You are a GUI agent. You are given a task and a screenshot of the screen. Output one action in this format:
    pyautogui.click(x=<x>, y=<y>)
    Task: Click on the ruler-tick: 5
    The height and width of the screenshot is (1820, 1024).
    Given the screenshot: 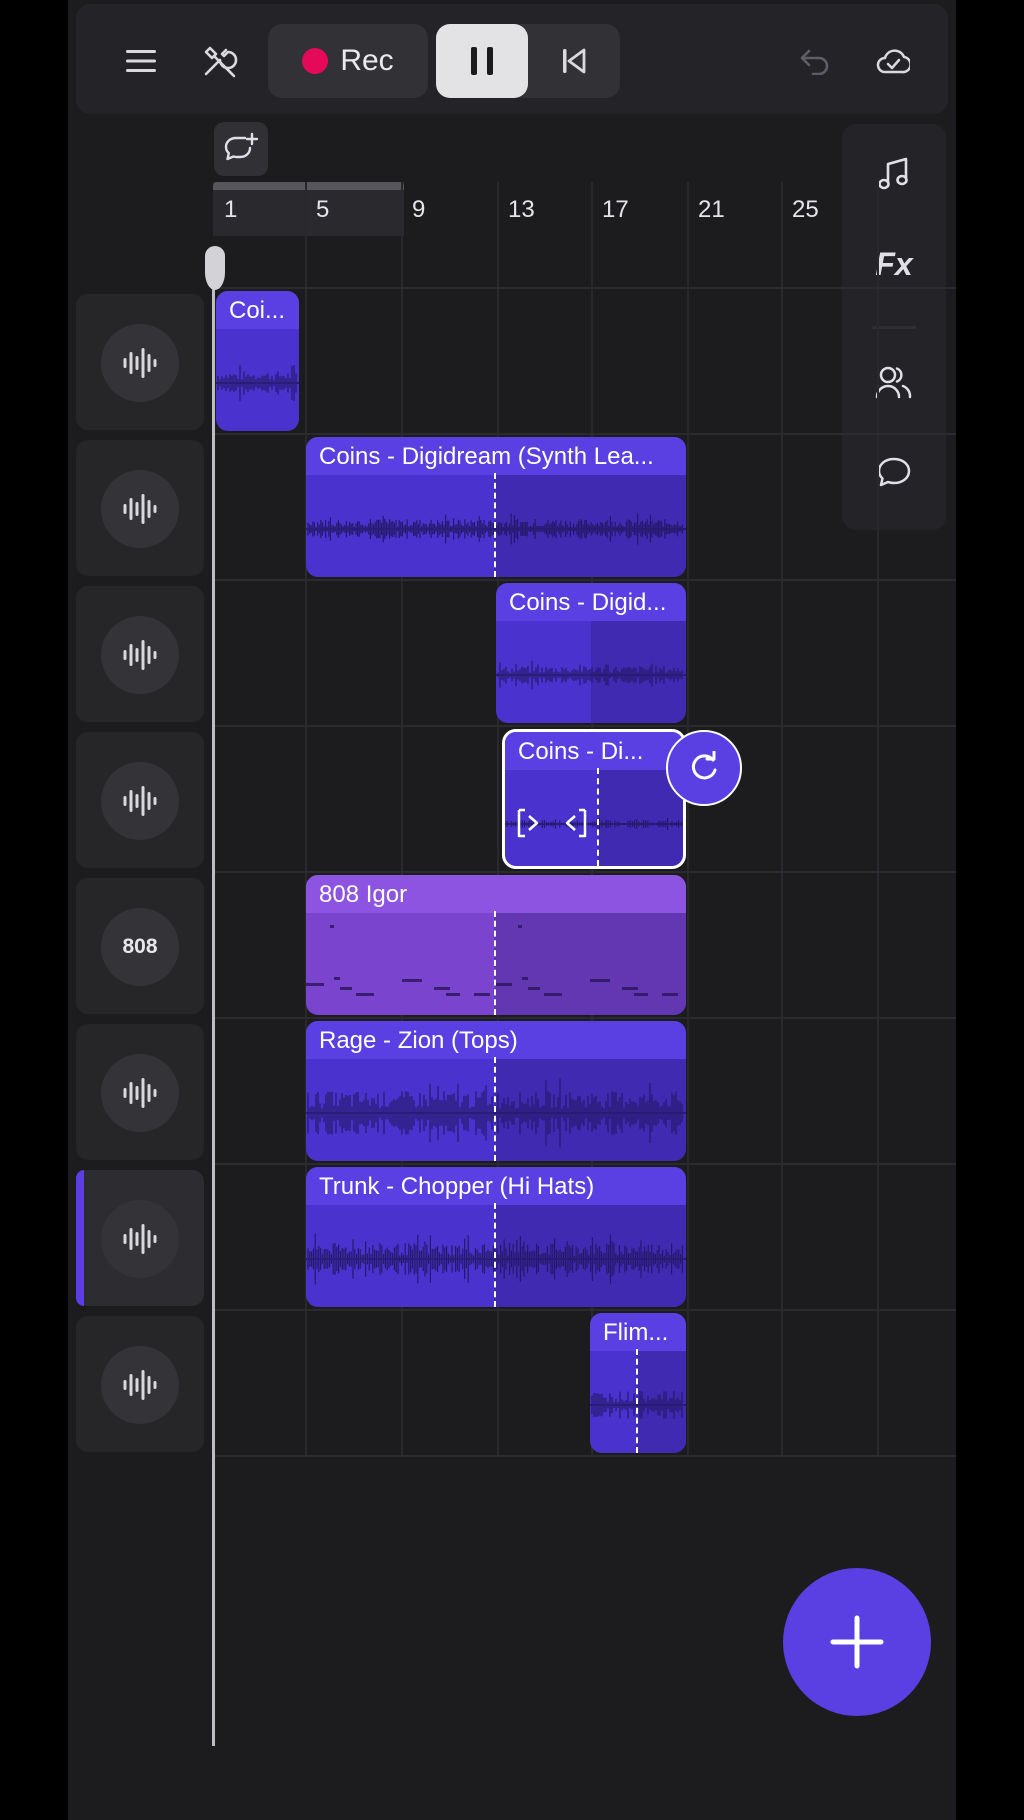 What is the action you would take?
    pyautogui.click(x=323, y=209)
    